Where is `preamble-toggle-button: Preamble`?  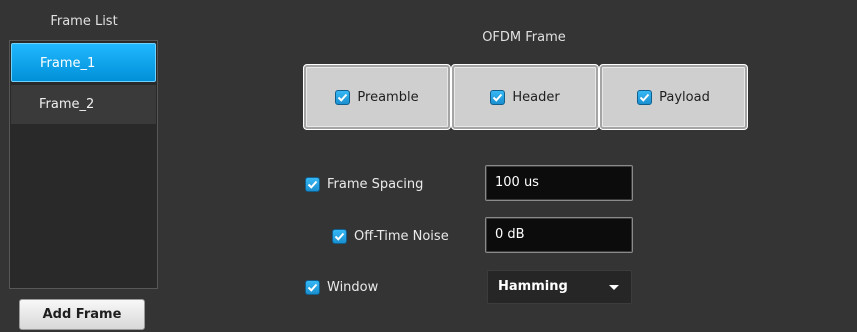
preamble-toggle-button: Preamble is located at coordinates (377, 97).